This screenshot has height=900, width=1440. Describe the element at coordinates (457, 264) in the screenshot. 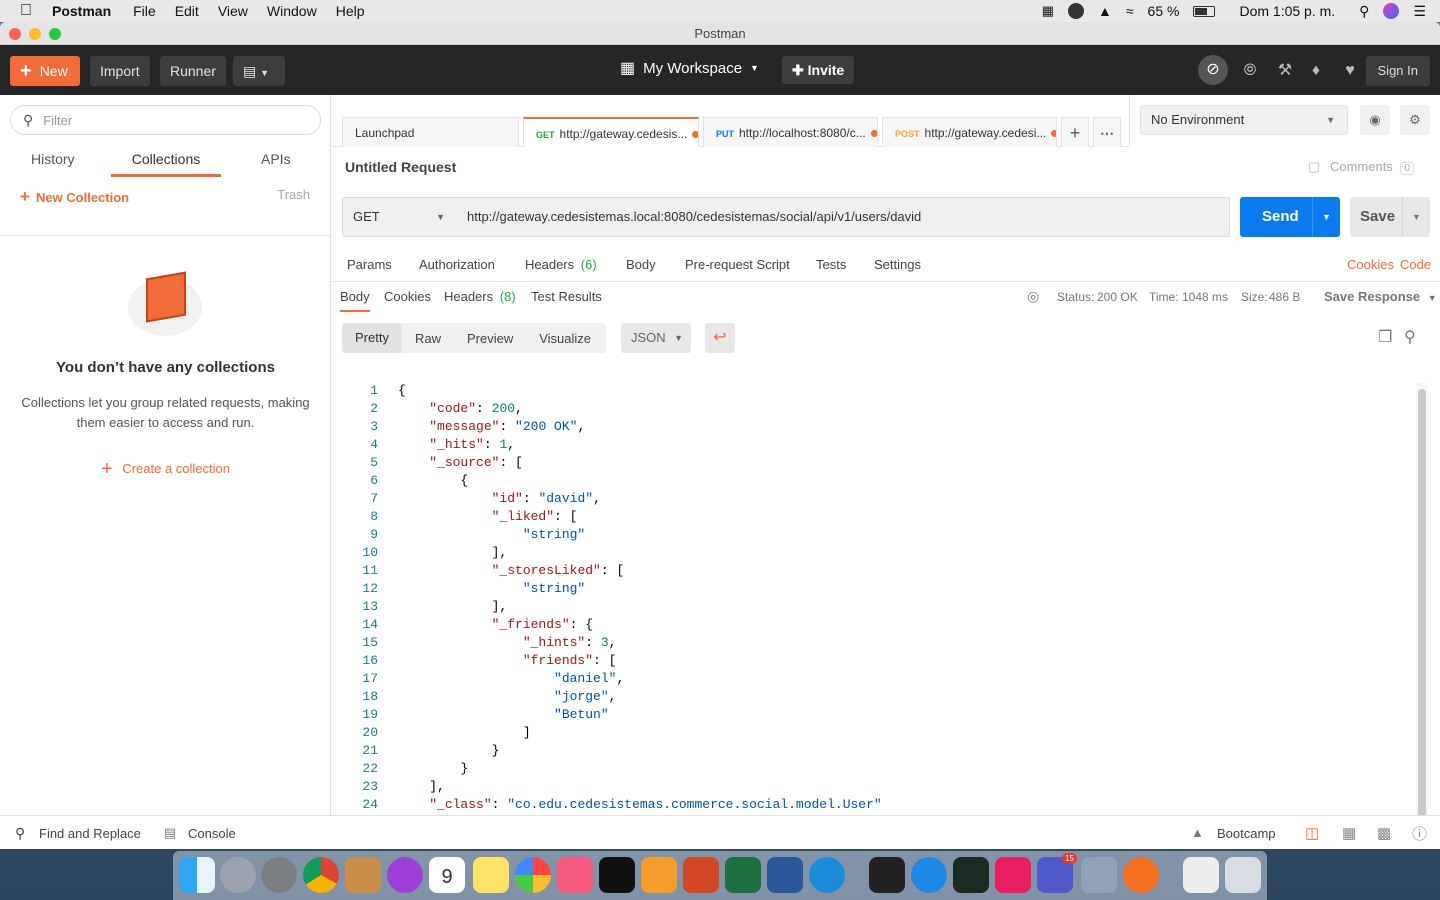

I see `tab-authorization: Authorization` at that location.